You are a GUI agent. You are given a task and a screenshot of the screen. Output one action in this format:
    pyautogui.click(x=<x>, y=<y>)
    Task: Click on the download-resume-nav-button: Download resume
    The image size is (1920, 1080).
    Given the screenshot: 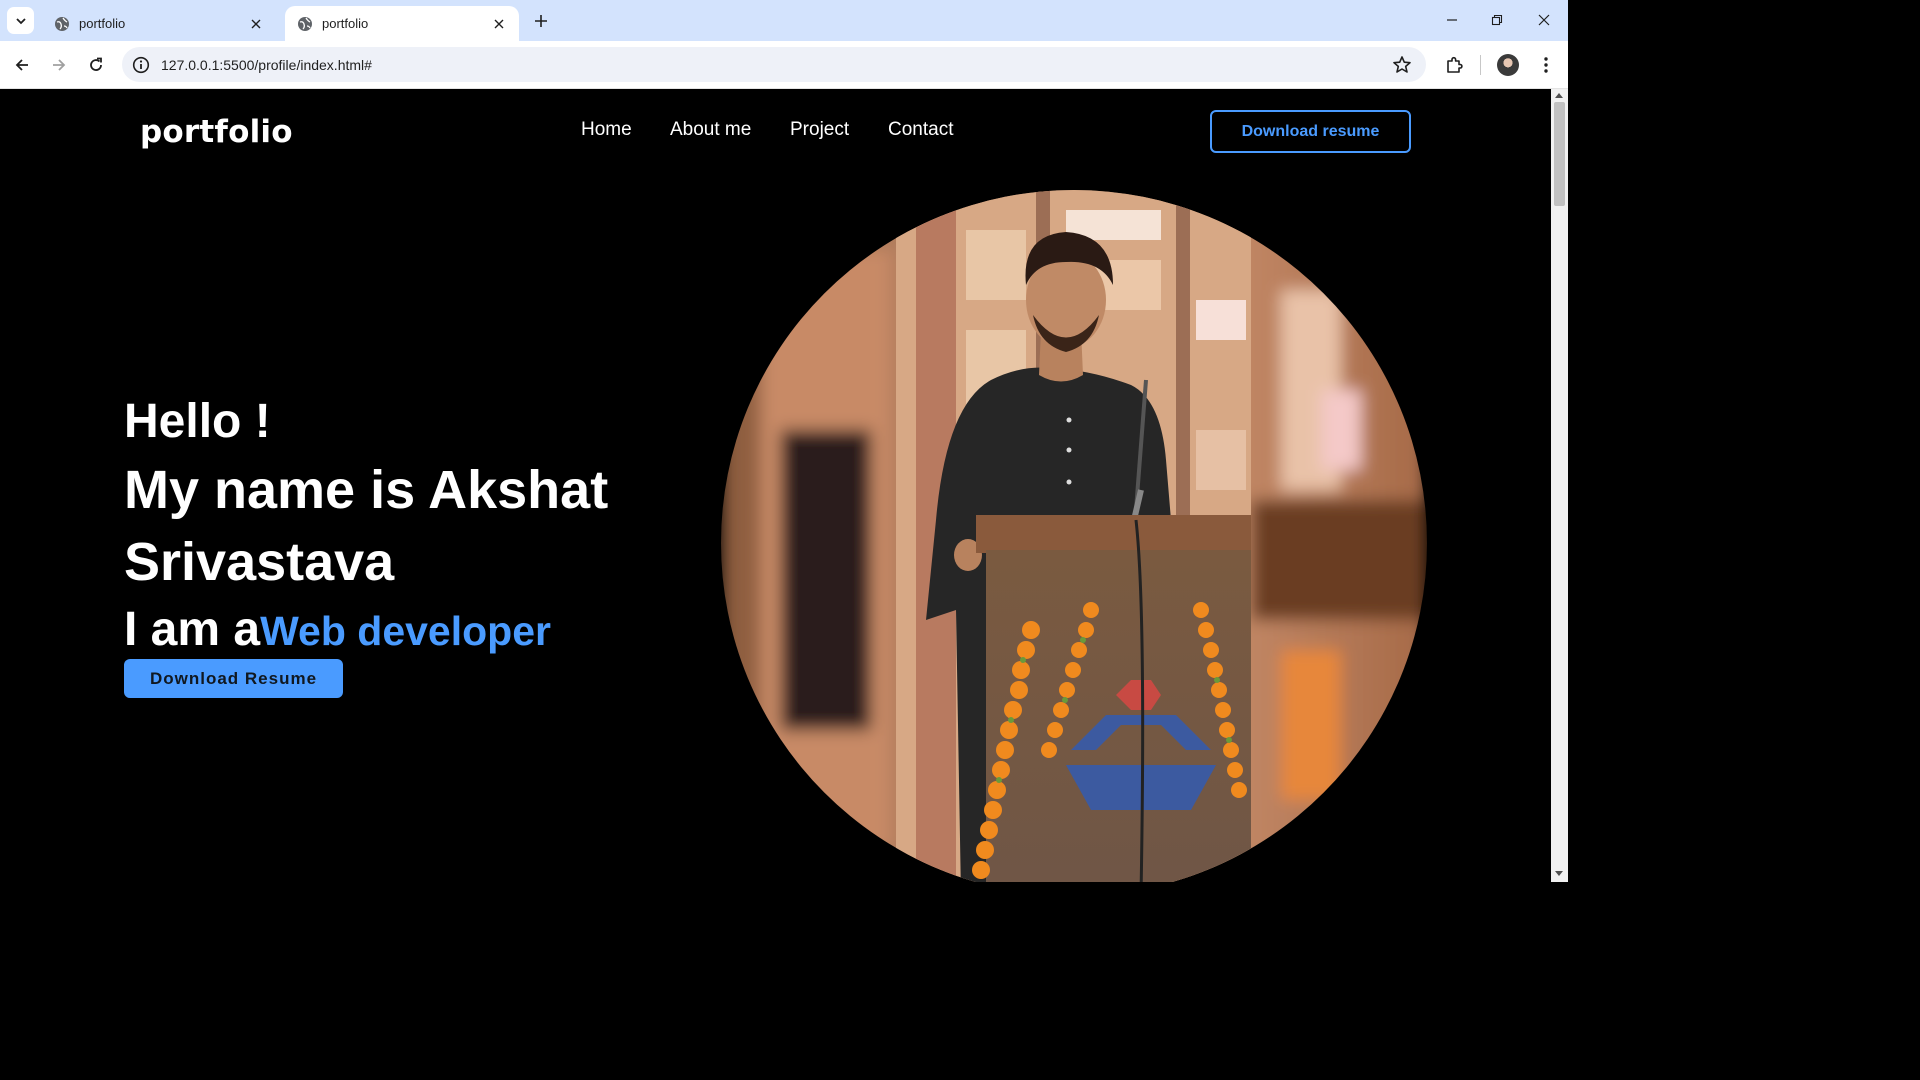 What is the action you would take?
    pyautogui.click(x=1310, y=131)
    